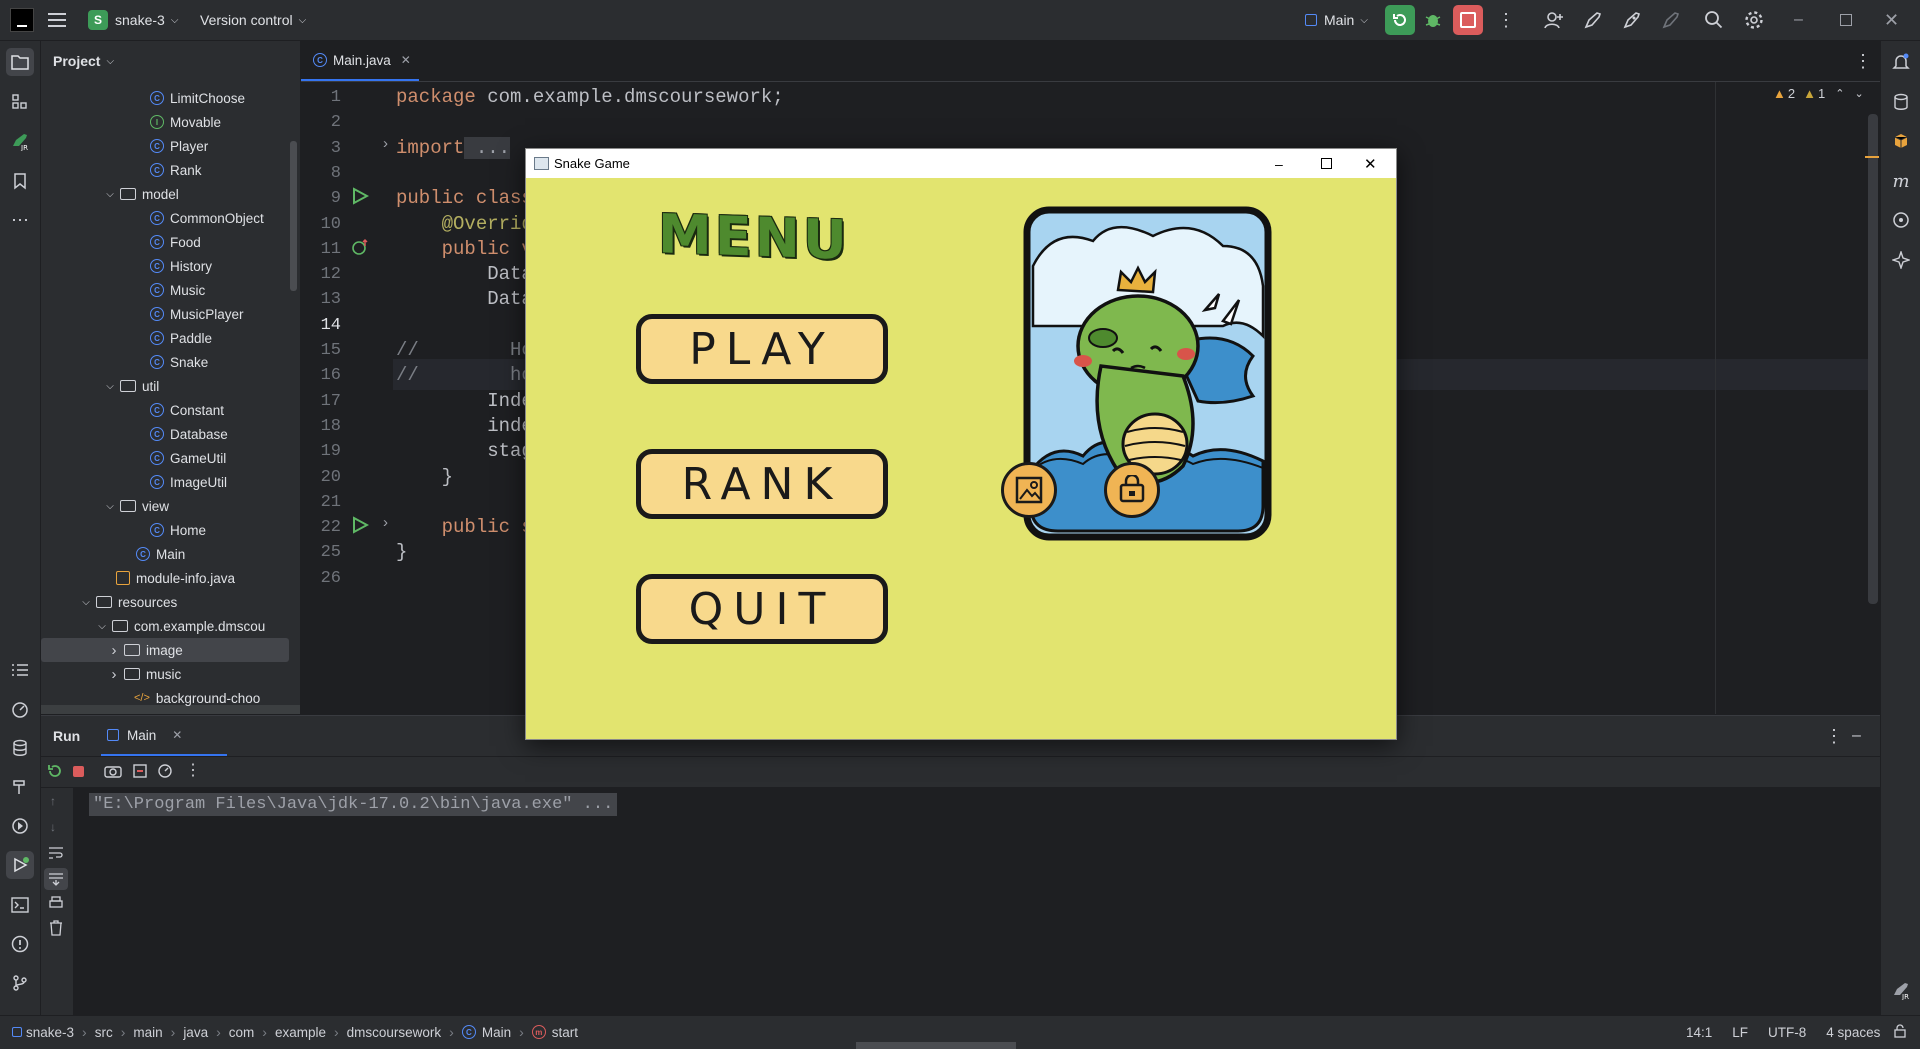 This screenshot has height=1049, width=1920. Describe the element at coordinates (128, 602) in the screenshot. I see `project-tree-item: ⌵ resources` at that location.